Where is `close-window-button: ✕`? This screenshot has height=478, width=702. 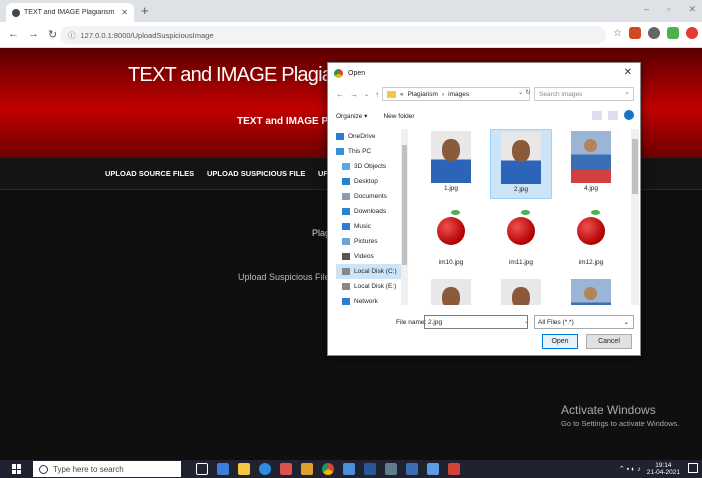
close-window-button: ✕ is located at coordinates (692, 9).